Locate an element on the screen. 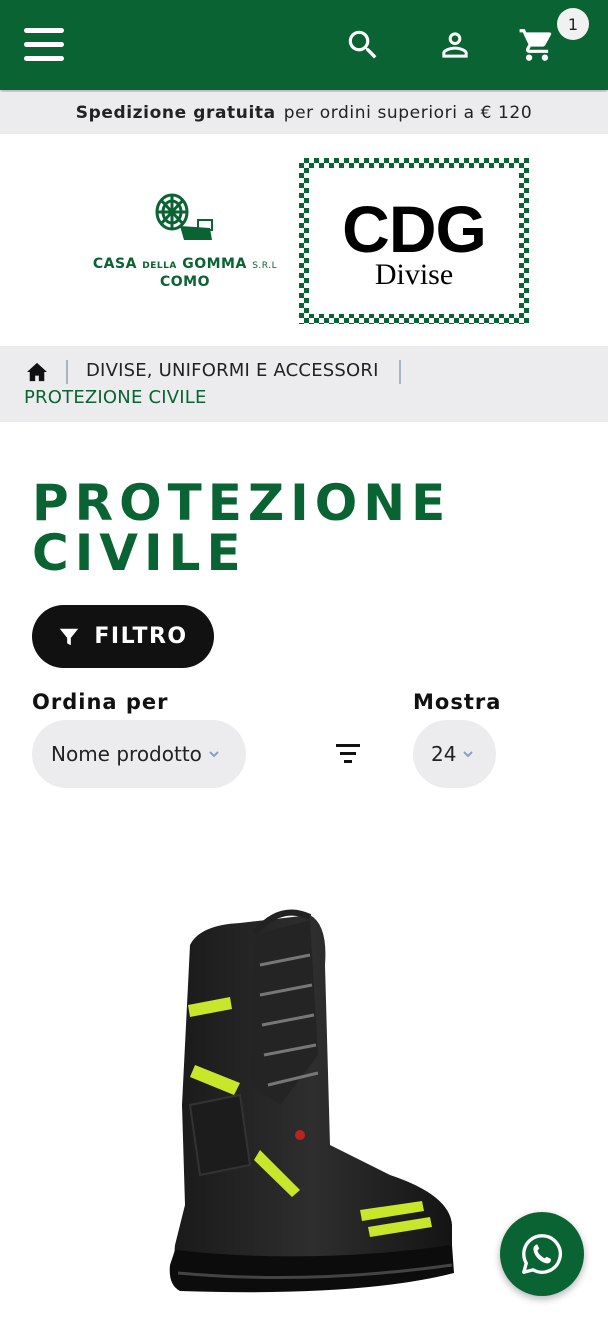  shipping-notice-text: per ordini superiori a € 120 is located at coordinates (408, 113).